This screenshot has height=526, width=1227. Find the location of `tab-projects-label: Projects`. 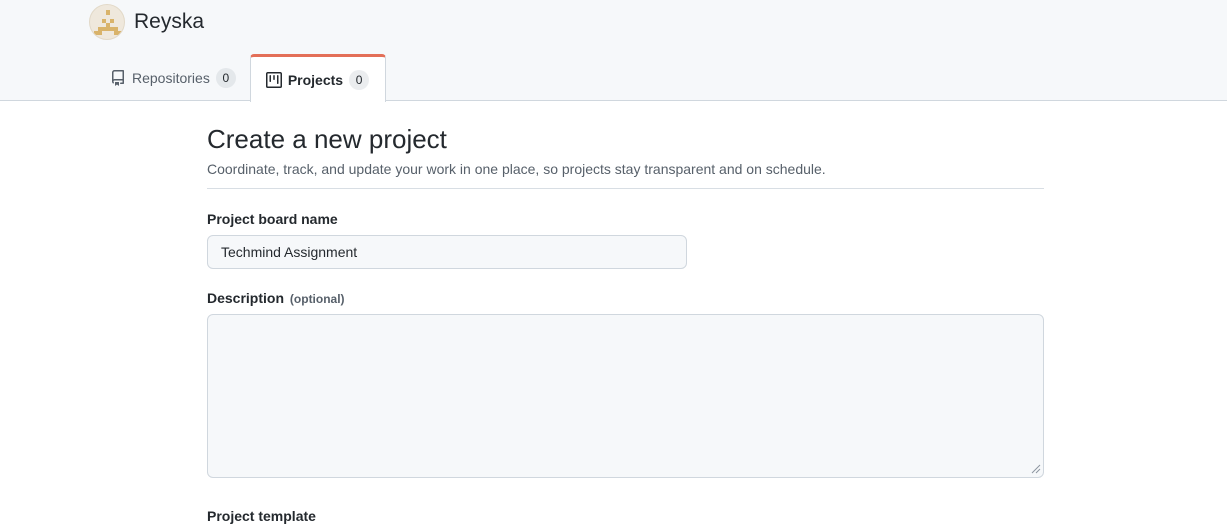

tab-projects-label: Projects is located at coordinates (315, 79).